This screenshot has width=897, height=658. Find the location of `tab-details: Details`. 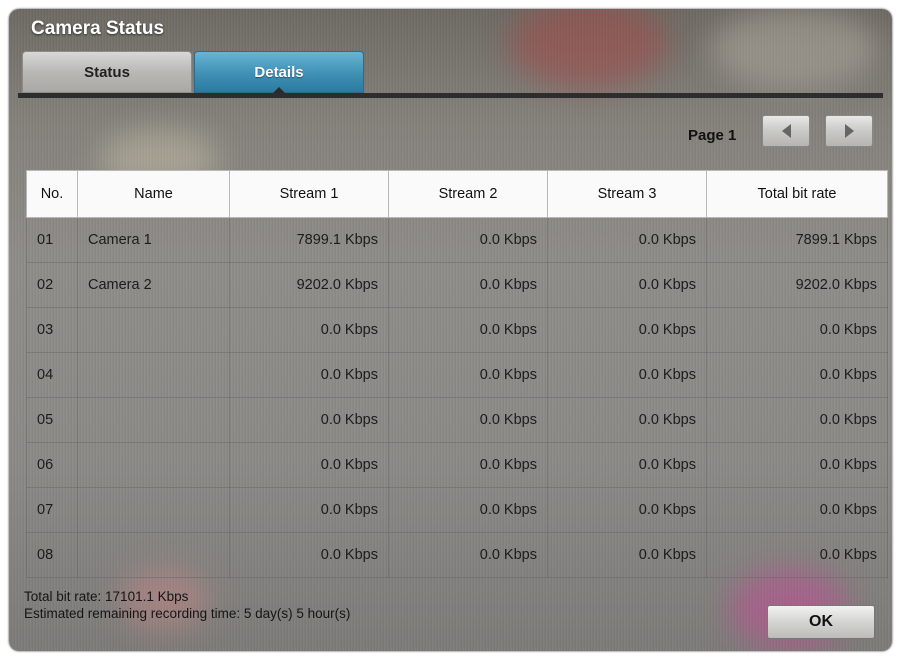

tab-details: Details is located at coordinates (279, 72).